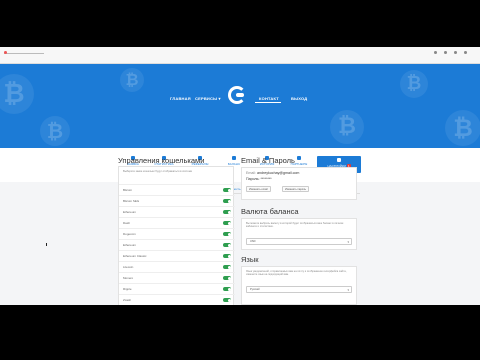  What do you see at coordinates (268, 160) in the screenshot?
I see `email-password-heading: Email & Пароль` at bounding box center [268, 160].